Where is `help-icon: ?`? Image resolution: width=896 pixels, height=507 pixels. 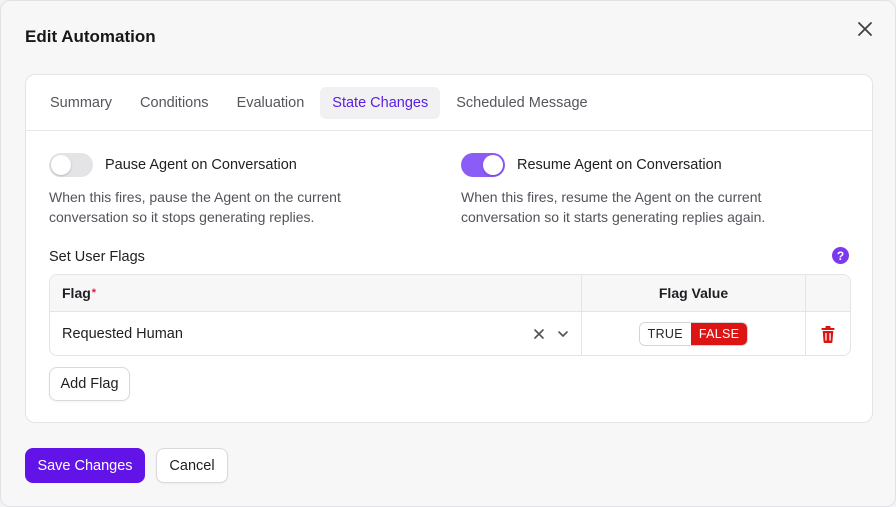 help-icon: ? is located at coordinates (840, 255).